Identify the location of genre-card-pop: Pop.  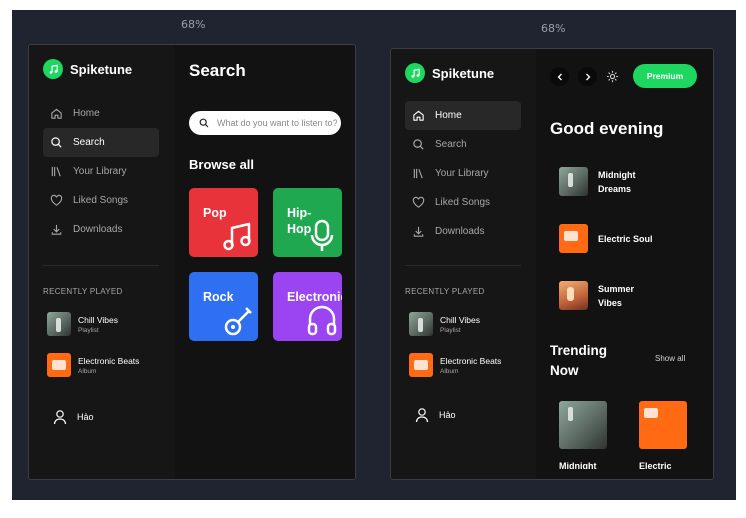
(223, 222).